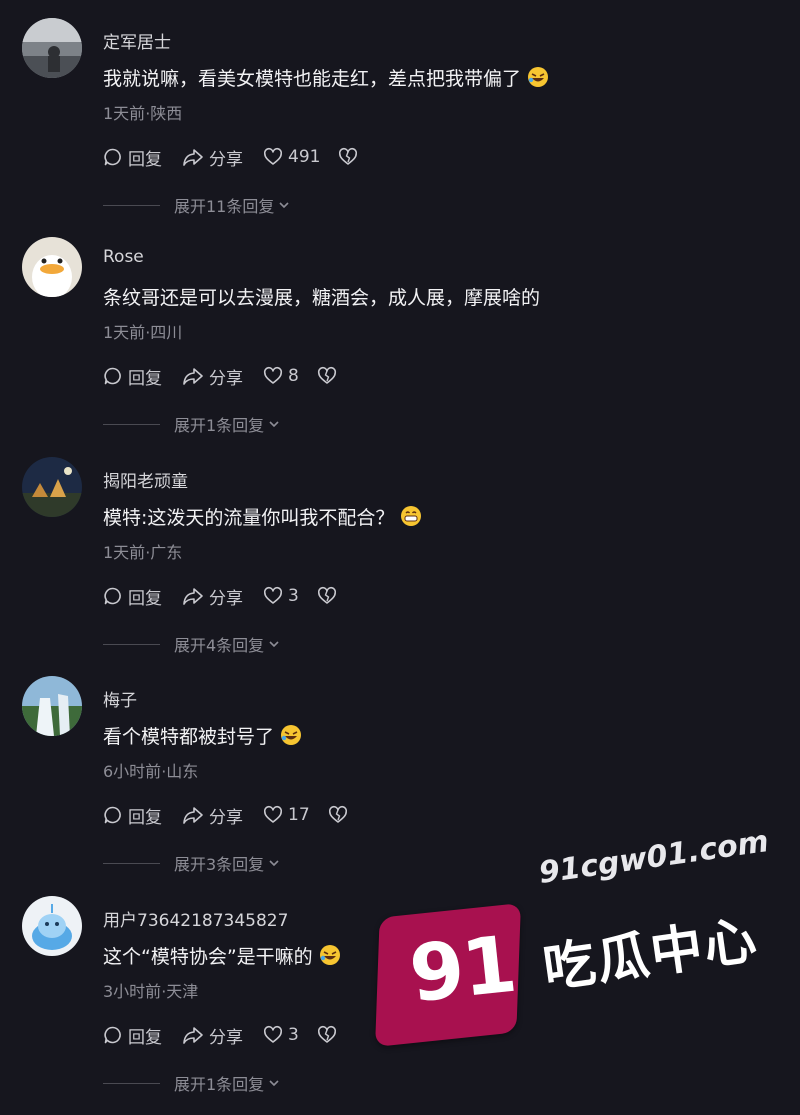  Describe the element at coordinates (219, 425) in the screenshot. I see `expand-replies-label: 展开1条回复` at that location.